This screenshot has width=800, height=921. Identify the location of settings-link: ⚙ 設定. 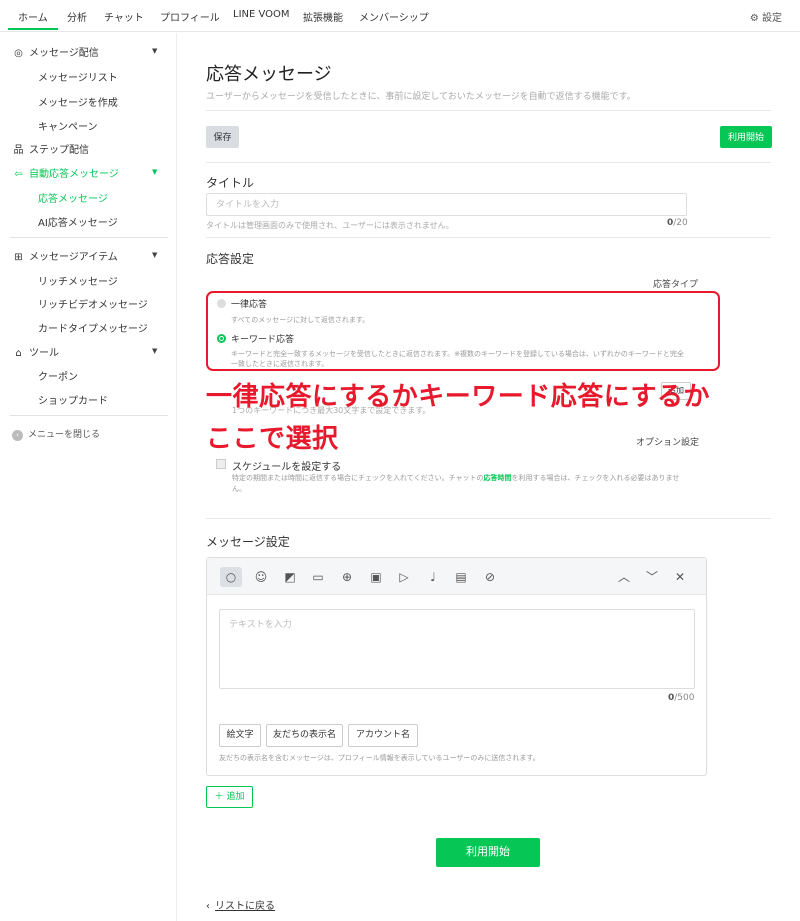
(766, 16).